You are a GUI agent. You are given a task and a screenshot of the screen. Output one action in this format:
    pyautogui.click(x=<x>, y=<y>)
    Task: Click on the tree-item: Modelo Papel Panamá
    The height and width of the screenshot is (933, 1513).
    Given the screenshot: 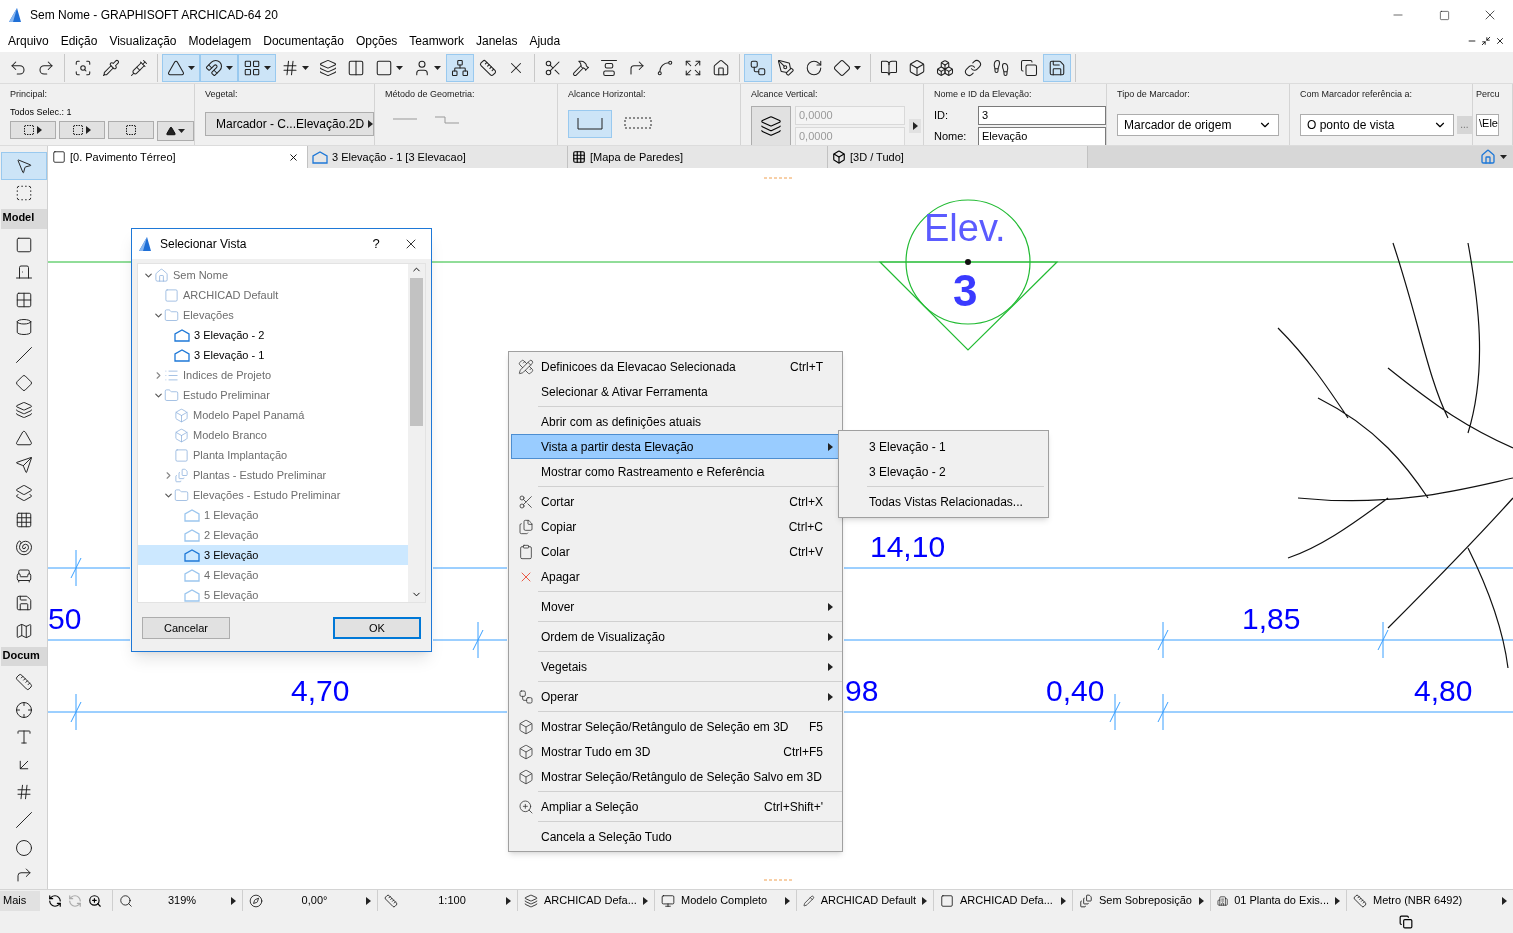 What is the action you would take?
    pyautogui.click(x=273, y=415)
    